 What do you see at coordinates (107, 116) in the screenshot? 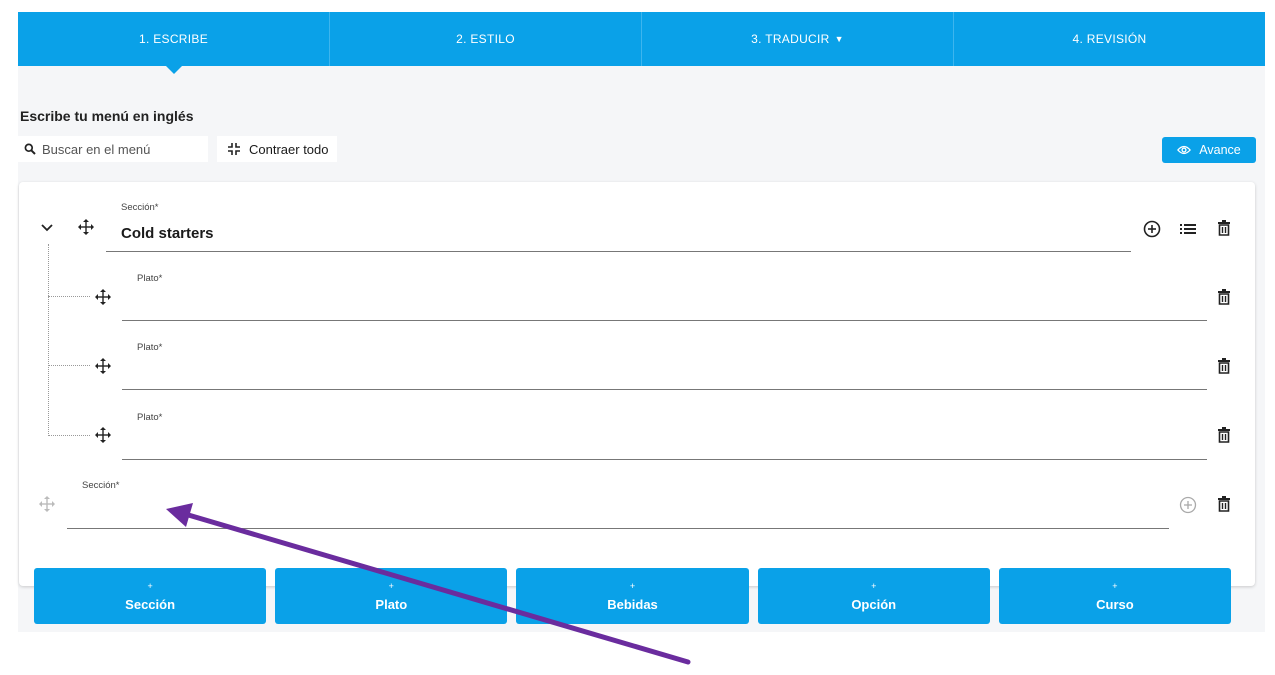
I see `page-title: Escribe tu menú en inglés` at bounding box center [107, 116].